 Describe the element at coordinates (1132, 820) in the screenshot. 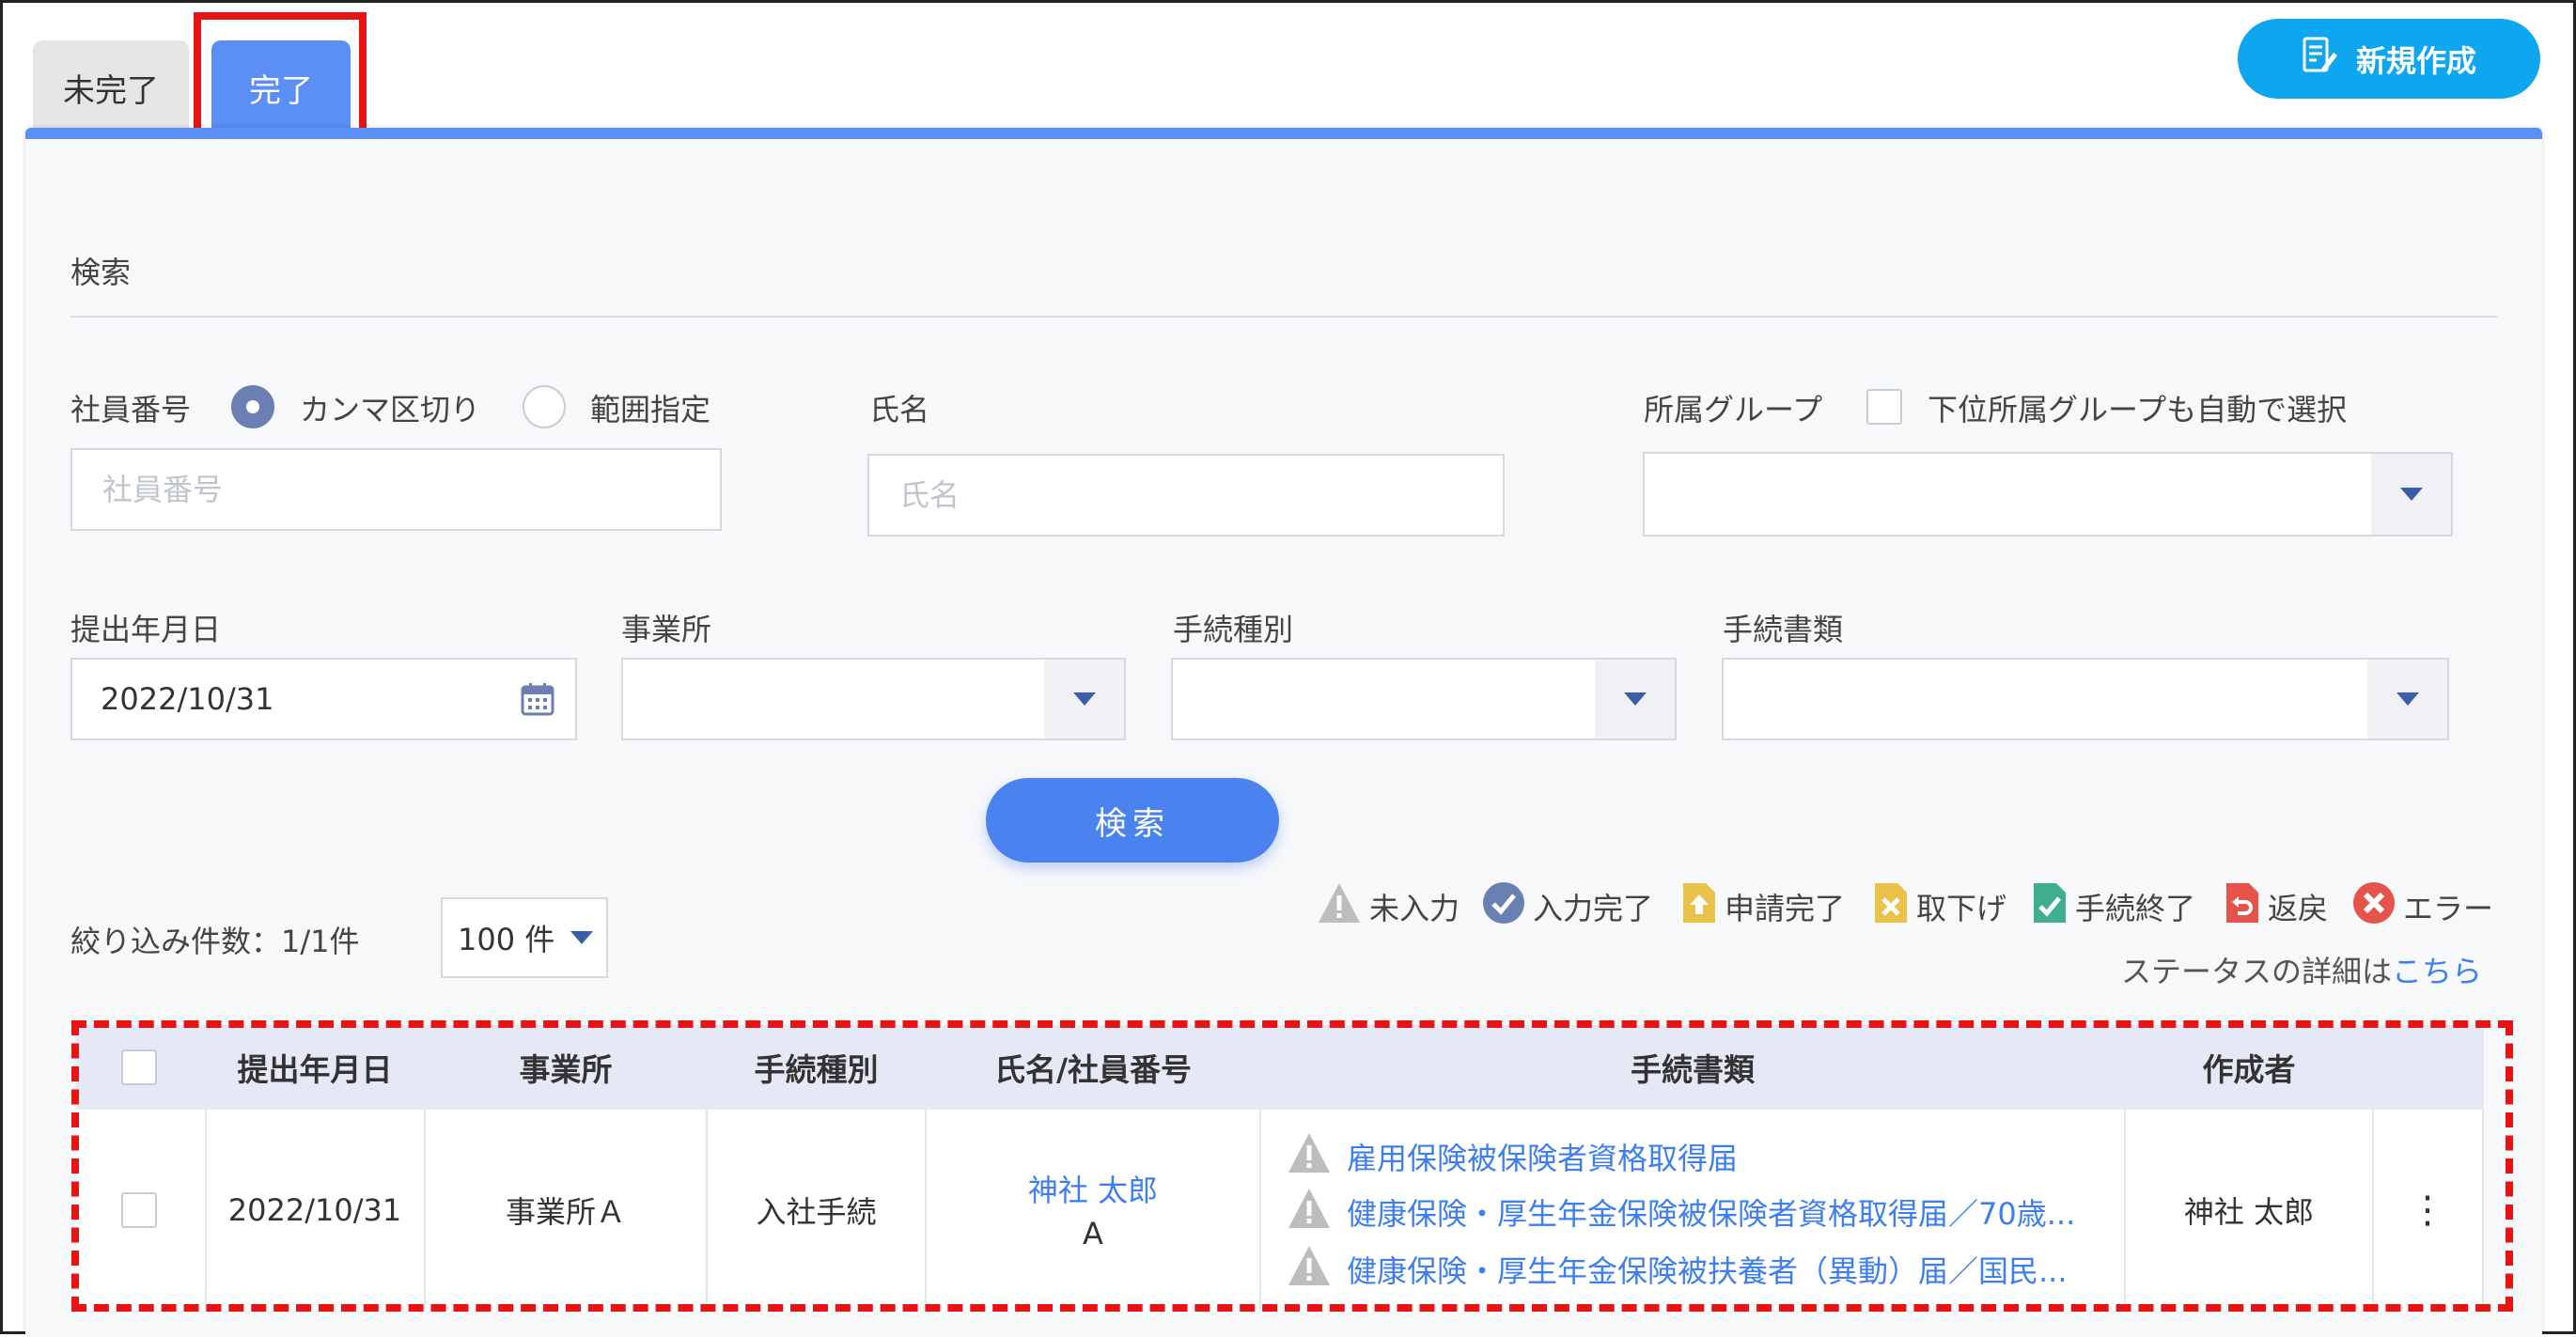

I see `search-button: 検索` at that location.